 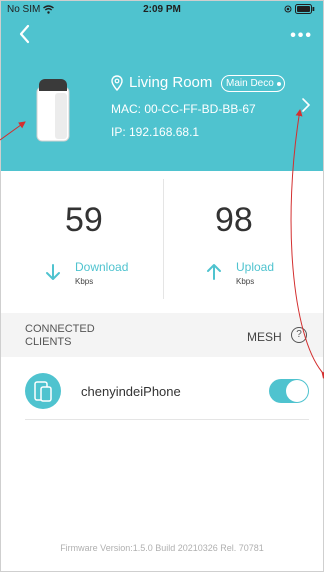 What do you see at coordinates (25, 34) in the screenshot?
I see `back-icon` at bounding box center [25, 34].